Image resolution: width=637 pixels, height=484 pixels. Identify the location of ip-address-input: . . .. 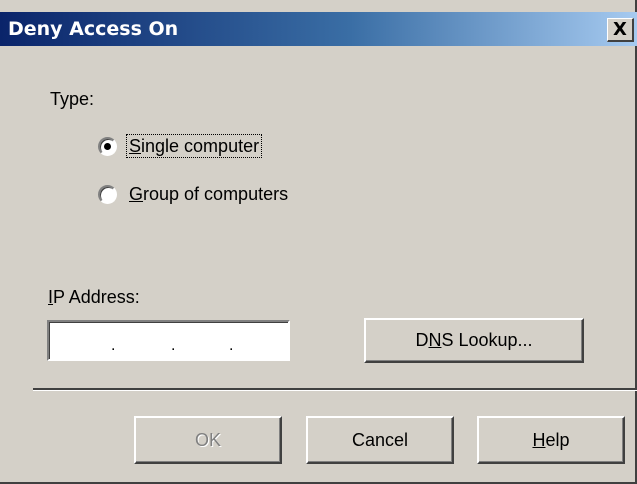
(168, 340).